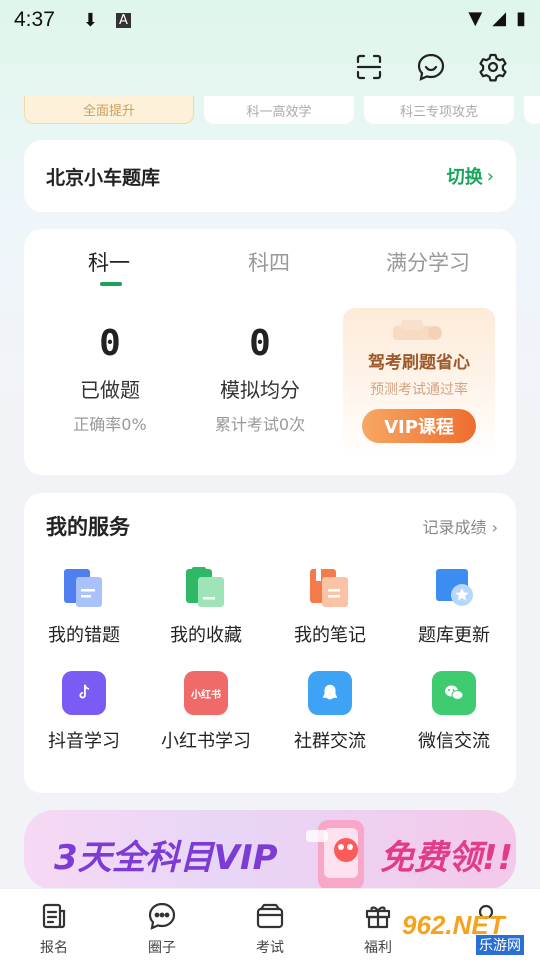 Image resolution: width=540 pixels, height=960 pixels. I want to click on tab-subject-four: 科四, so click(269, 262).